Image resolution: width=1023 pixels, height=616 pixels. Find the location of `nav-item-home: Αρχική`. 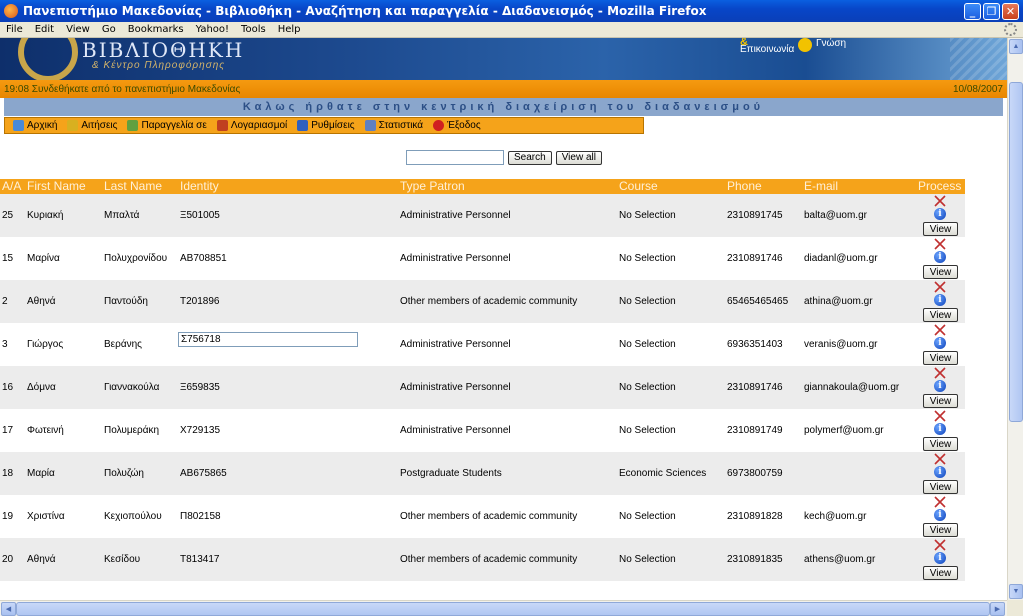

nav-item-home: Αρχική is located at coordinates (35, 125).